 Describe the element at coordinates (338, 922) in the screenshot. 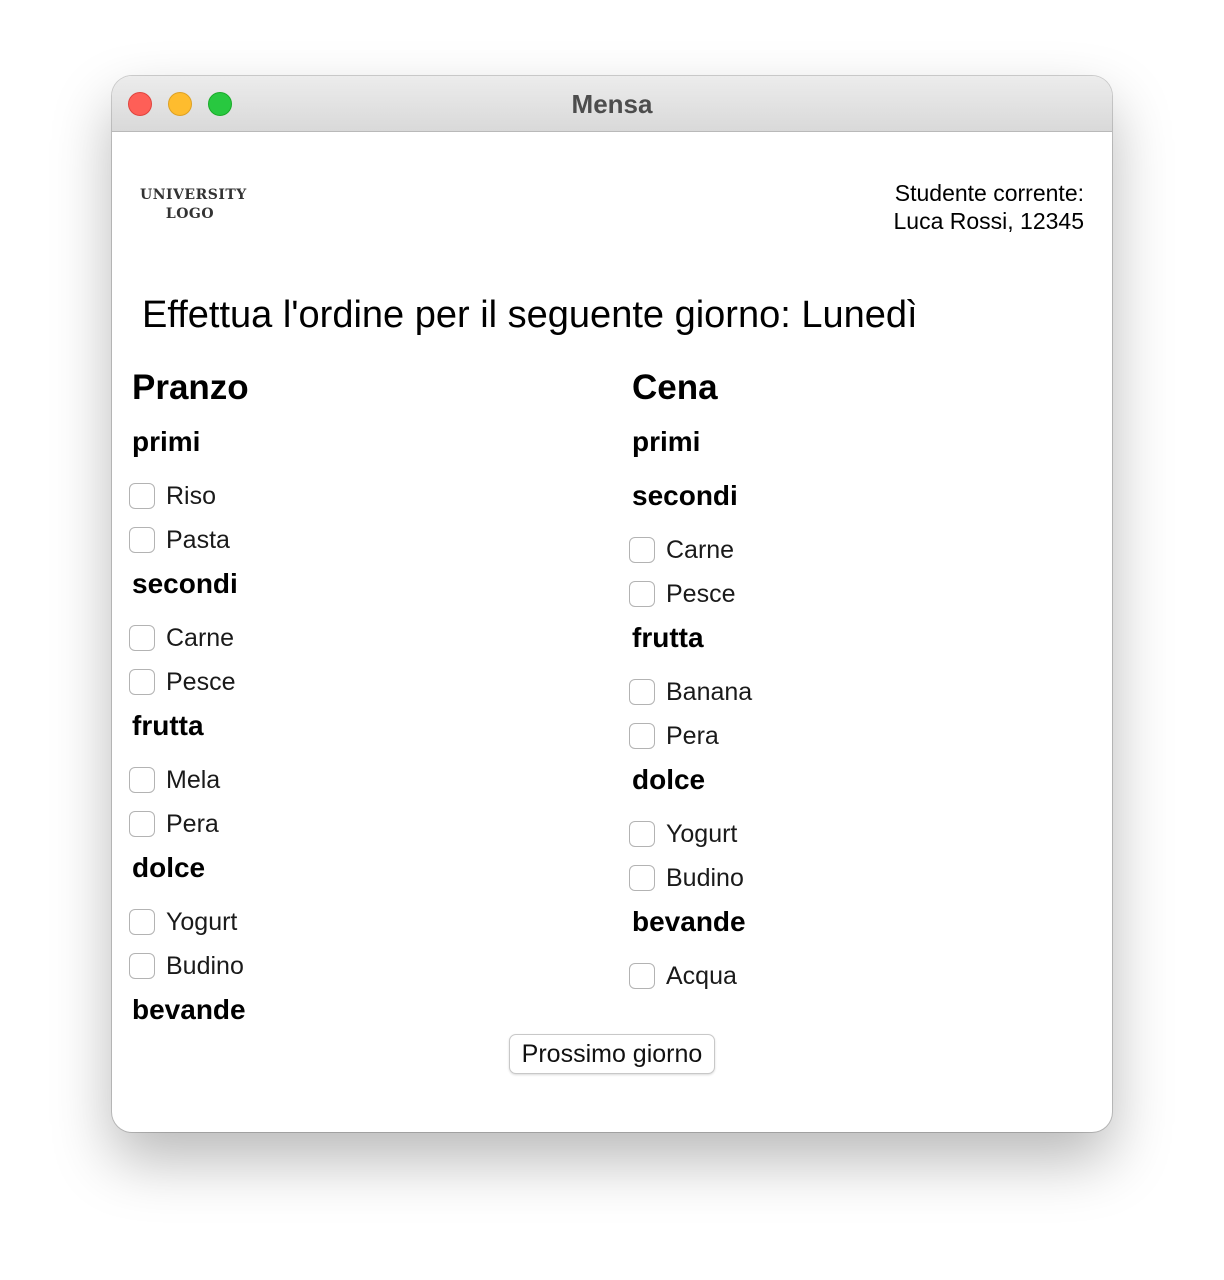

I see `pranzo-dolce-item: Yogurt` at that location.